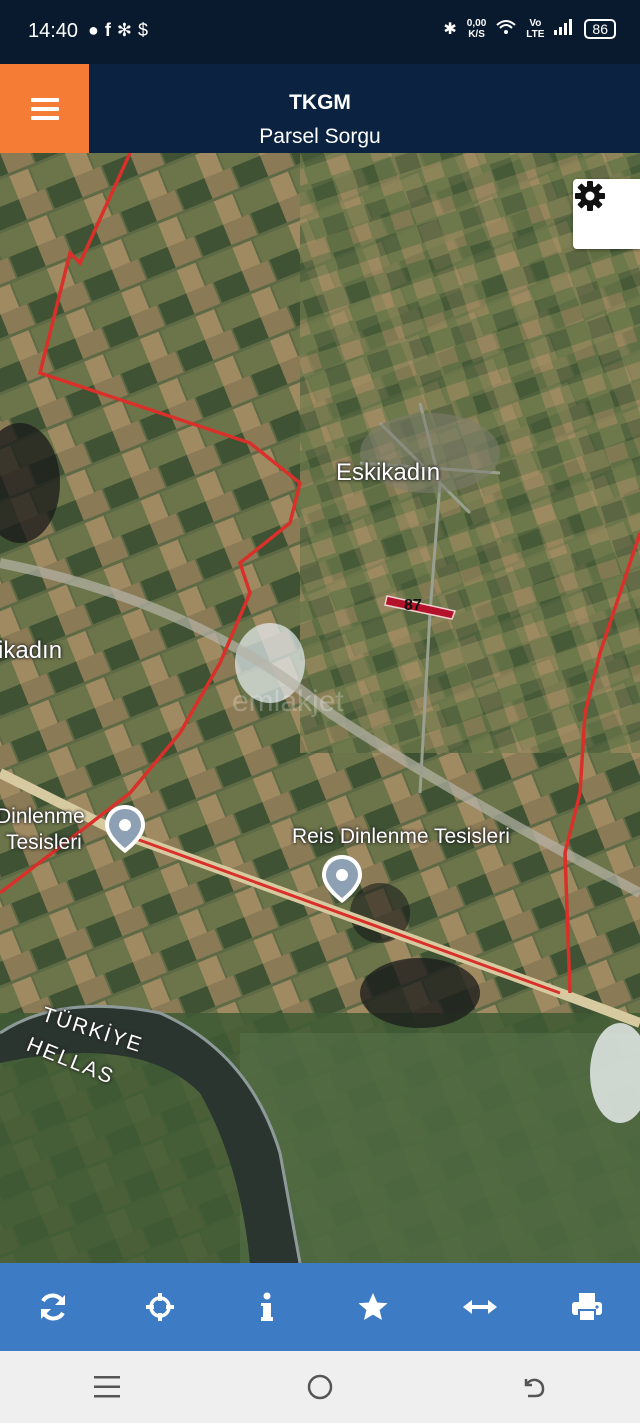  I want to click on settings-button, so click(606, 214).